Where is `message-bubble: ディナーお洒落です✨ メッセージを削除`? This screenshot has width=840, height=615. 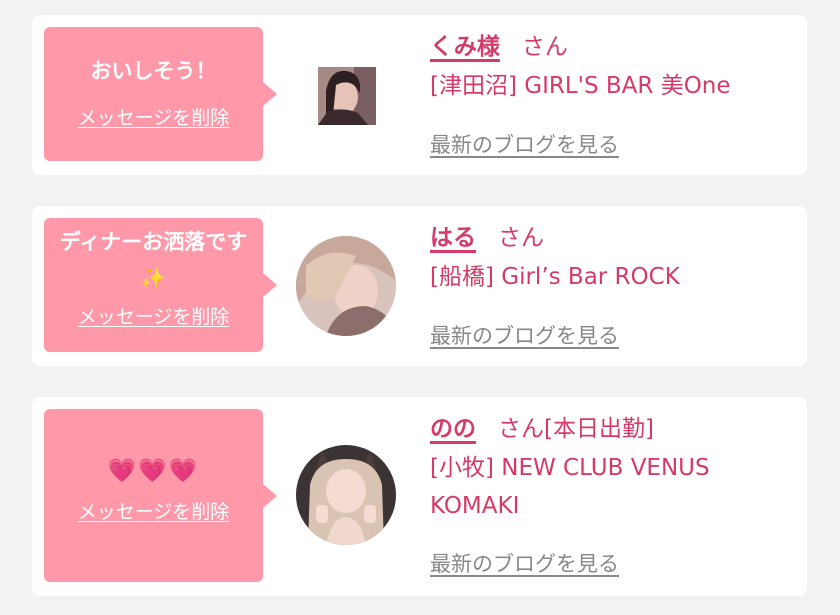 message-bubble: ディナーお洒落です✨ メッセージを削除 is located at coordinates (160, 285).